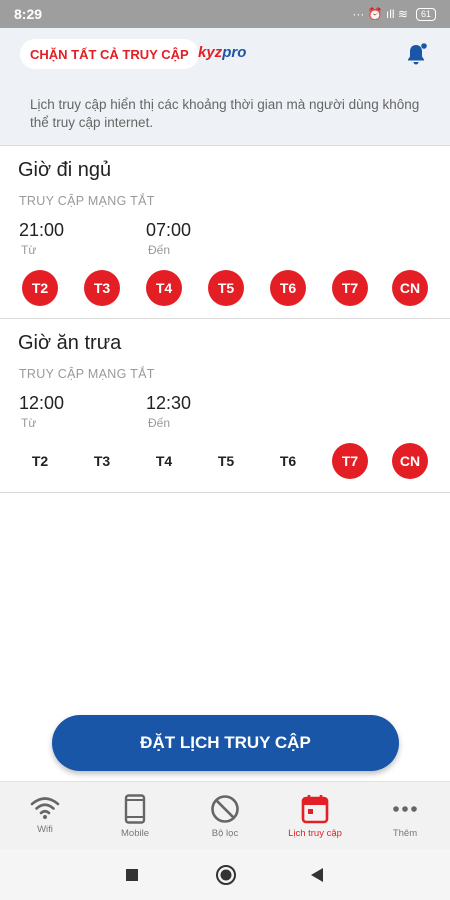 The image size is (450, 900). Describe the element at coordinates (405, 816) in the screenshot. I see `tab-more: Thêm` at that location.